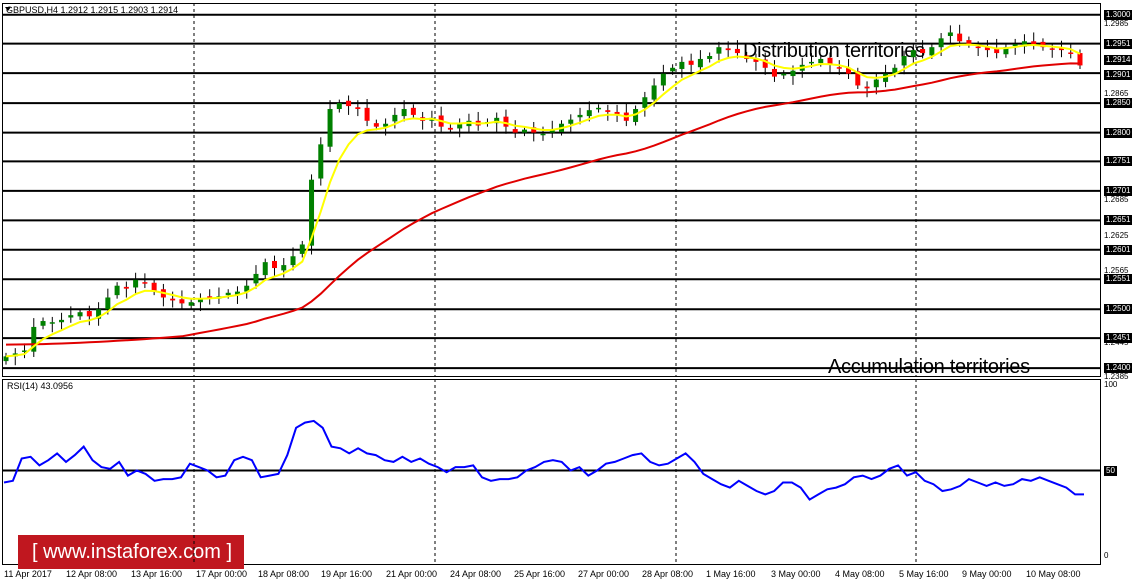 This screenshot has height=585, width=1143. I want to click on dropdown-triangle-icon, so click(8, 9).